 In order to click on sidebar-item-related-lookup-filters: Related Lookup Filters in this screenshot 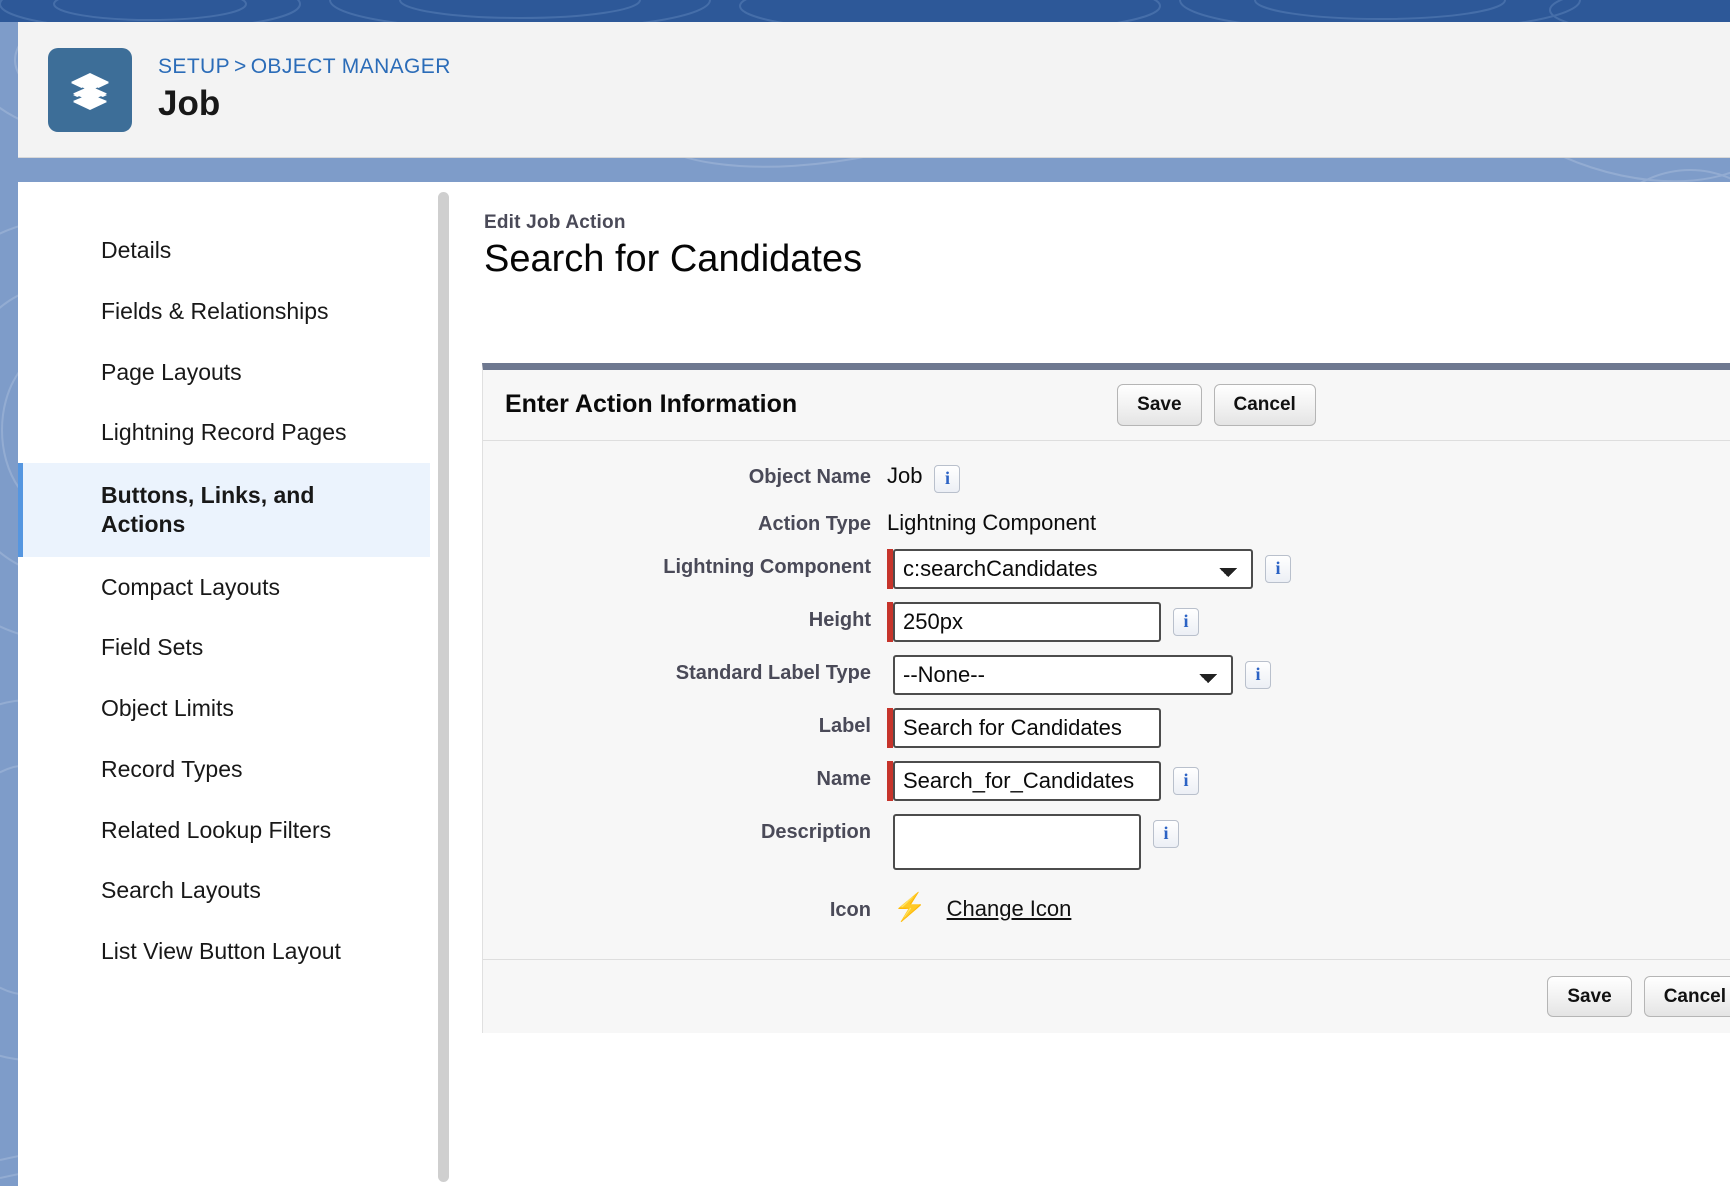, I will do `click(224, 830)`.